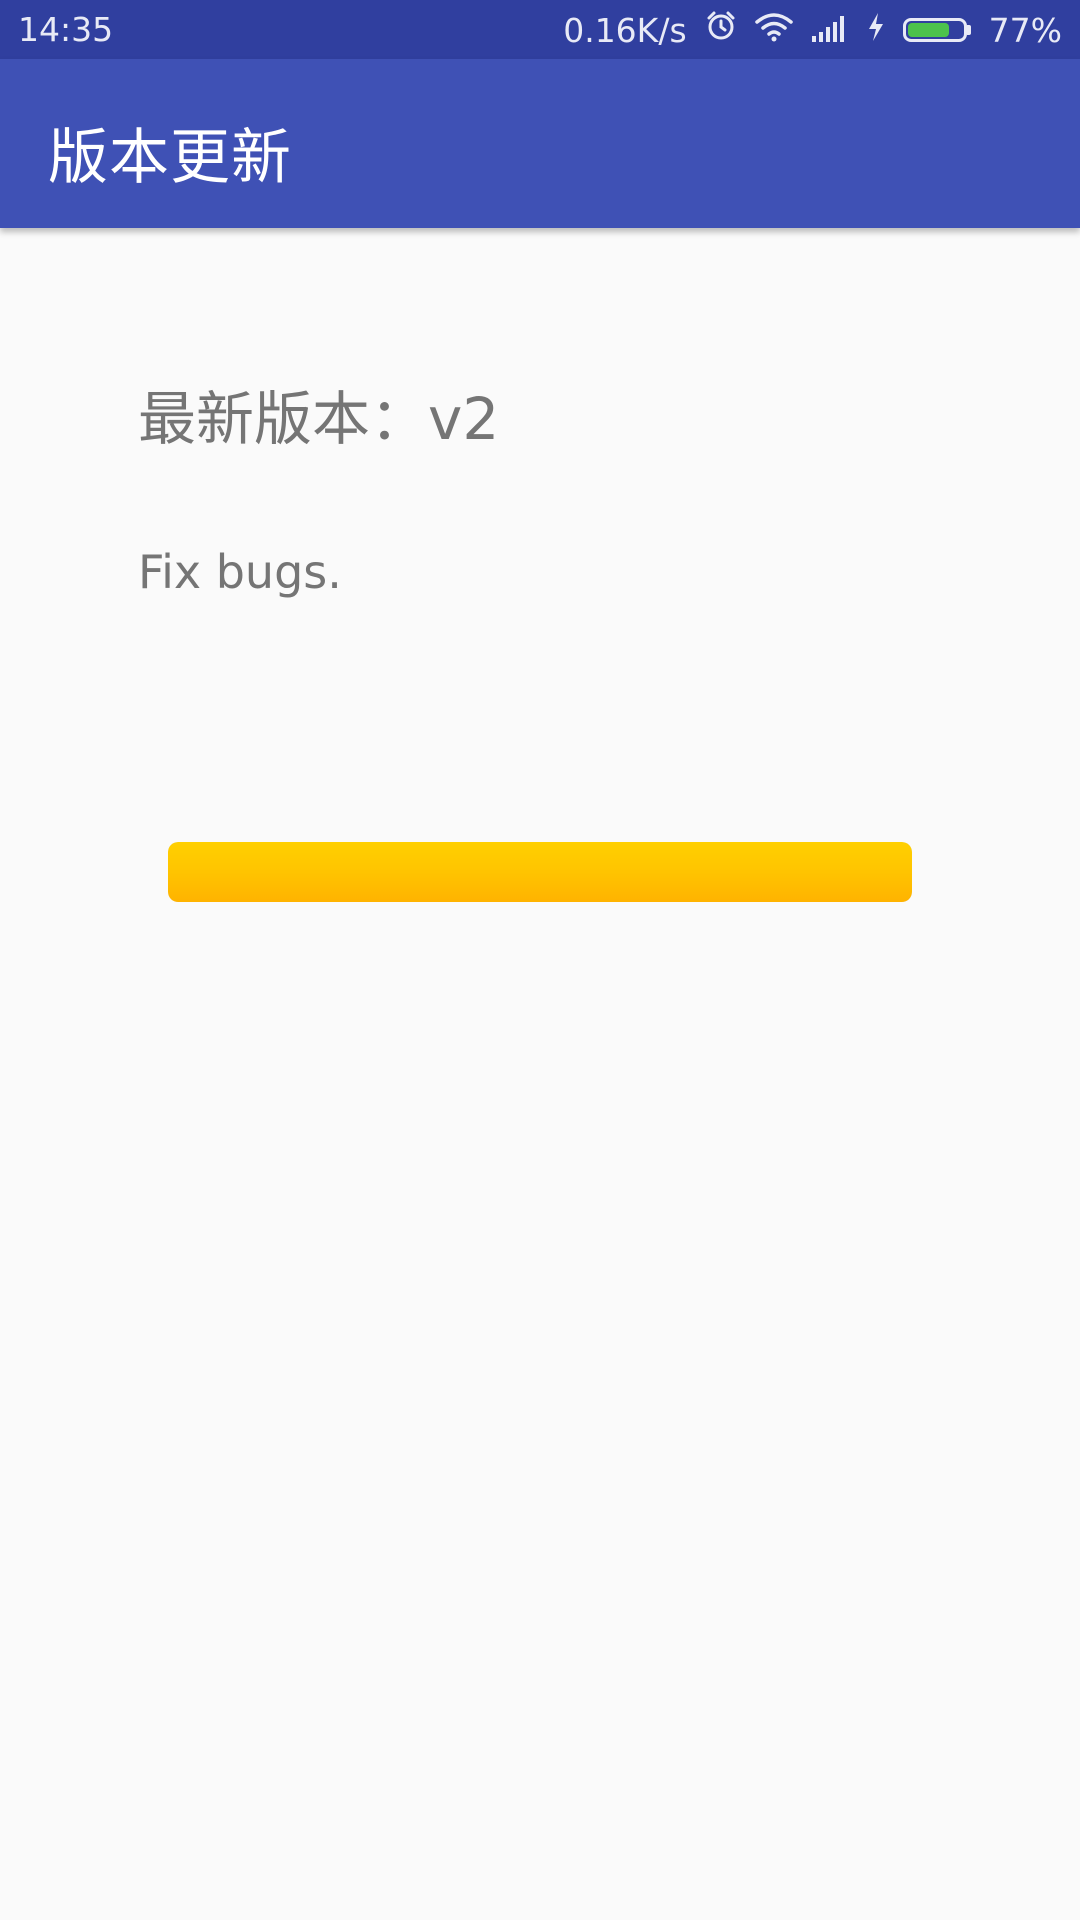 This screenshot has height=1920, width=1080. Describe the element at coordinates (540, 29) in the screenshot. I see `status-bar: 14:35 0.16K/s 77%` at that location.